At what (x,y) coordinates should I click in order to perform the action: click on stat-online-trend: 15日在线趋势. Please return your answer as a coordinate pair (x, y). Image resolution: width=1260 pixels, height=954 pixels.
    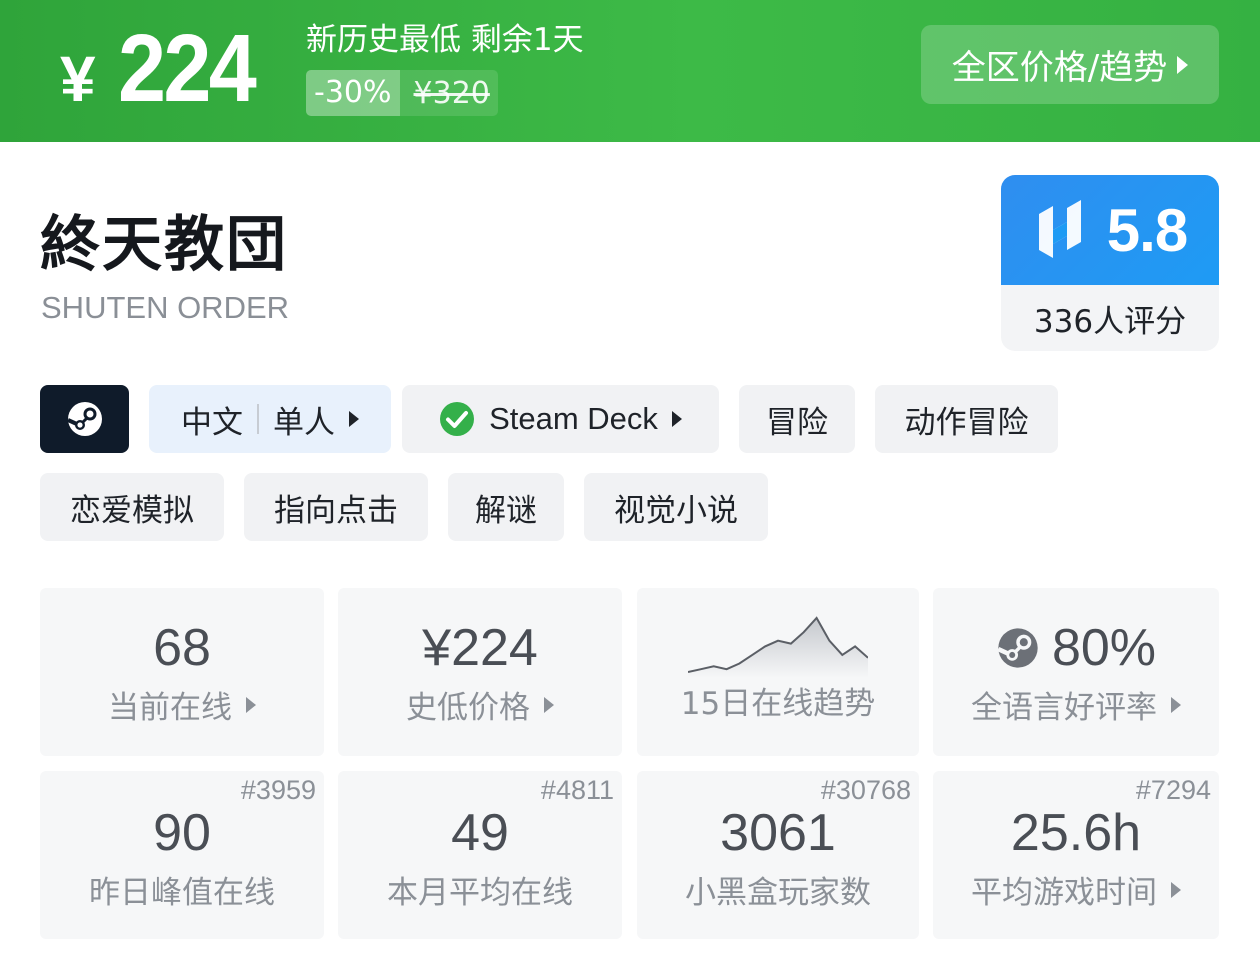
    Looking at the image, I should click on (778, 672).